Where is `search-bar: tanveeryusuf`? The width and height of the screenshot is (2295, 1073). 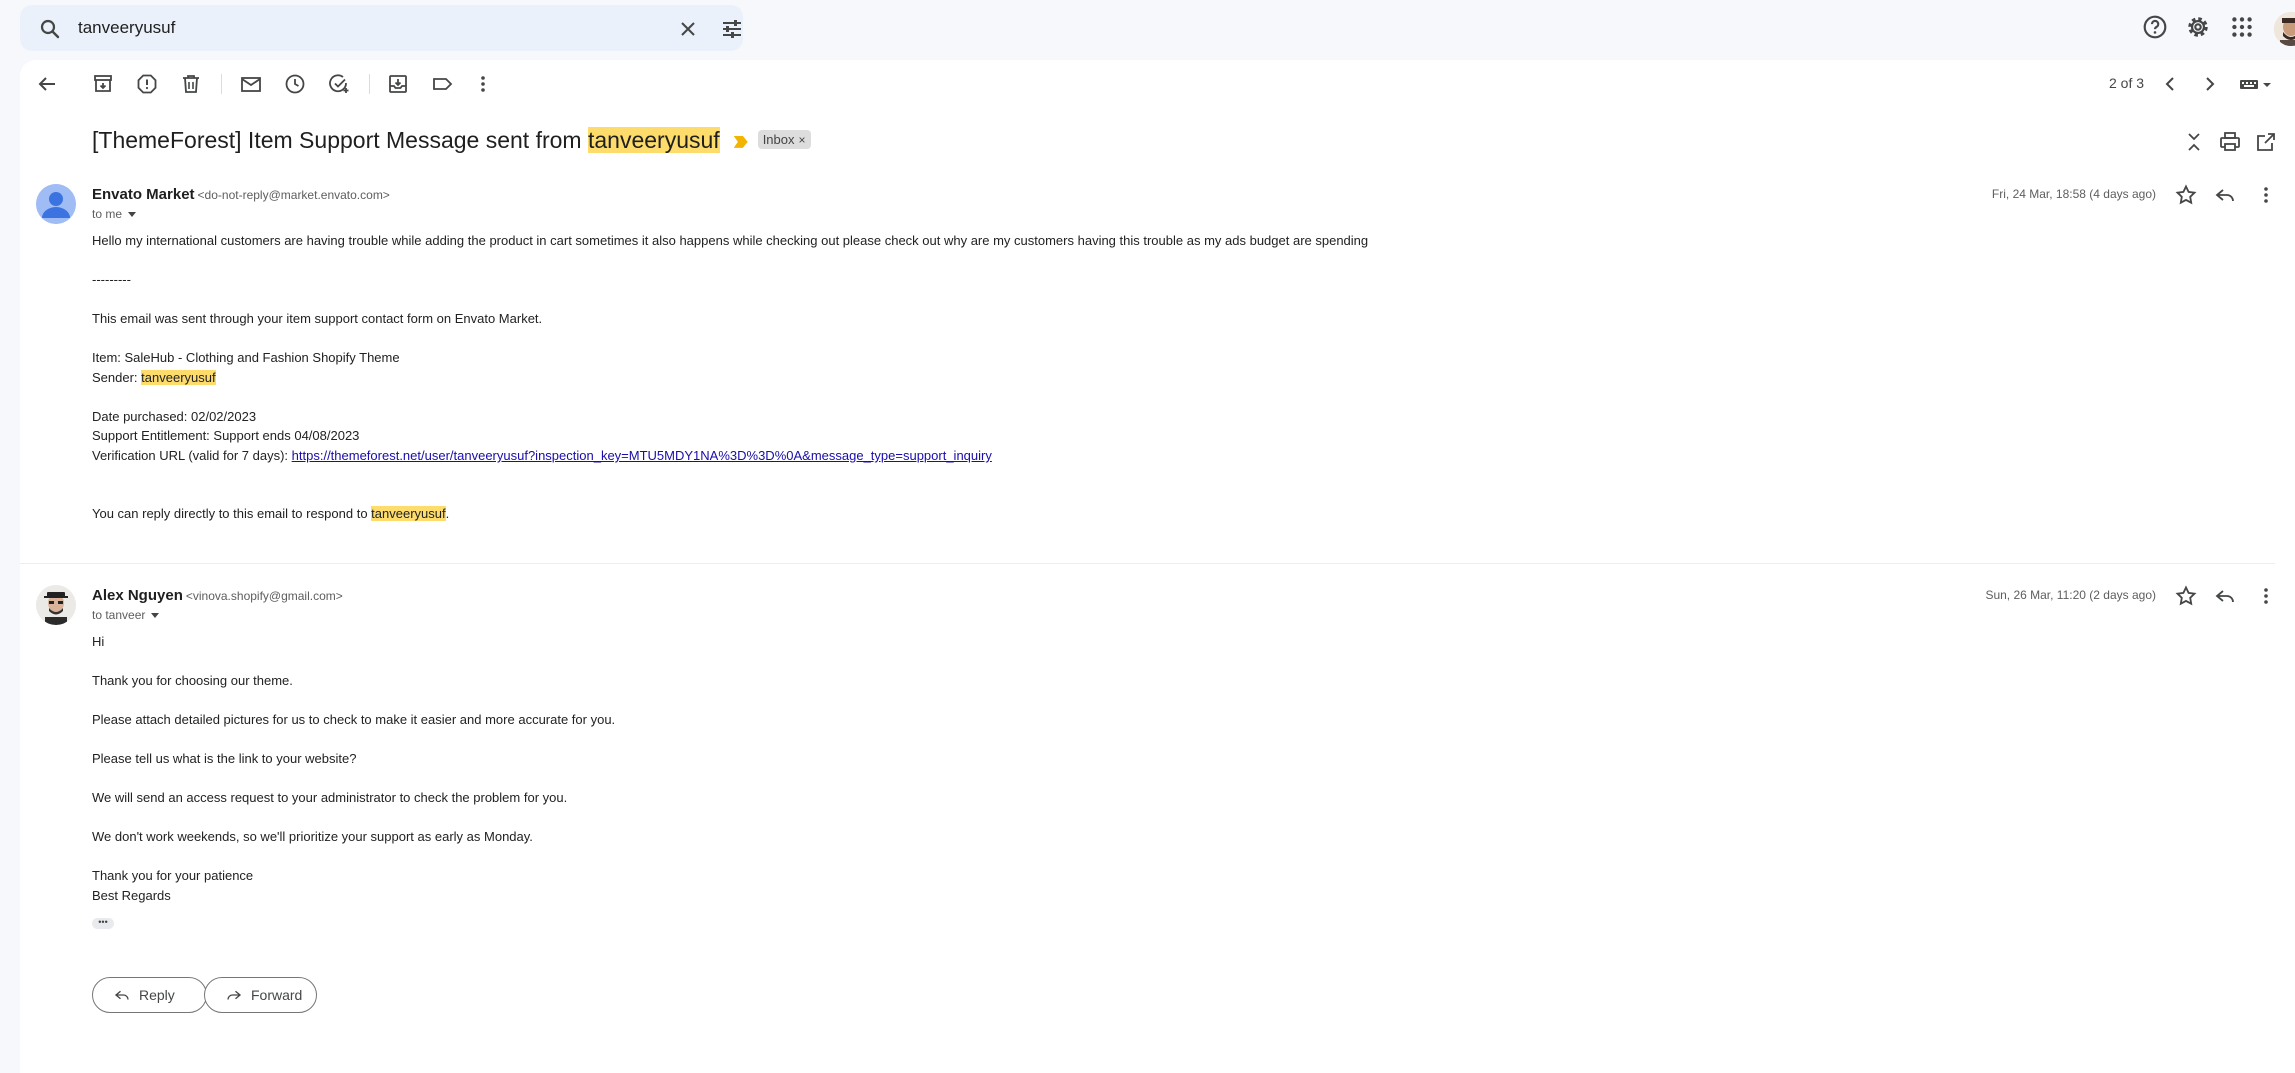
search-bar: tanveeryusuf is located at coordinates (381, 28).